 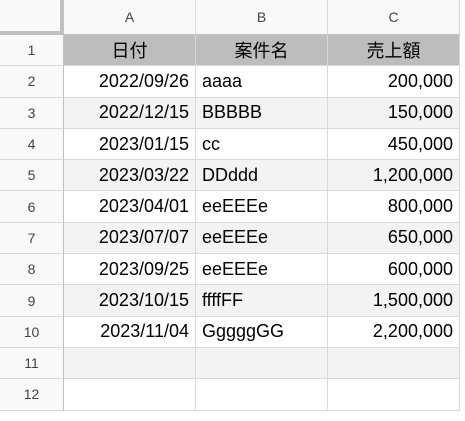 I want to click on date-cell: 2023/01/15, so click(x=130, y=144).